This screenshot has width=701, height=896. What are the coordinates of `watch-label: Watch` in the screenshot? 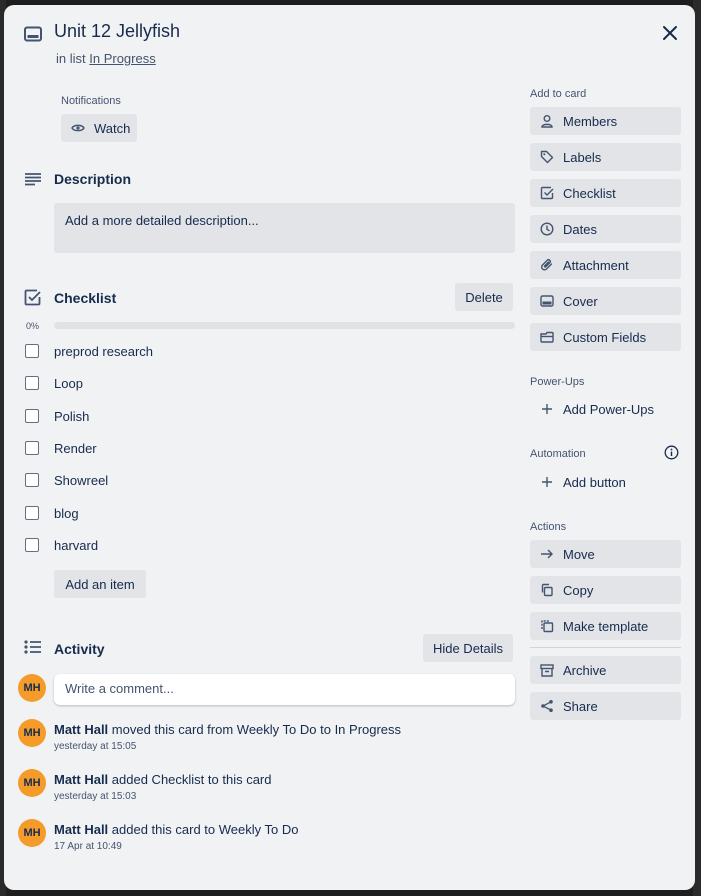 It's located at (112, 128).